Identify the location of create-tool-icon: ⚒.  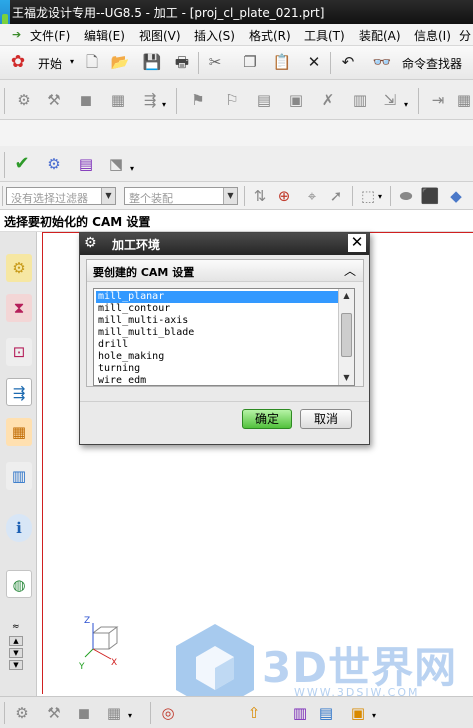
(54, 100).